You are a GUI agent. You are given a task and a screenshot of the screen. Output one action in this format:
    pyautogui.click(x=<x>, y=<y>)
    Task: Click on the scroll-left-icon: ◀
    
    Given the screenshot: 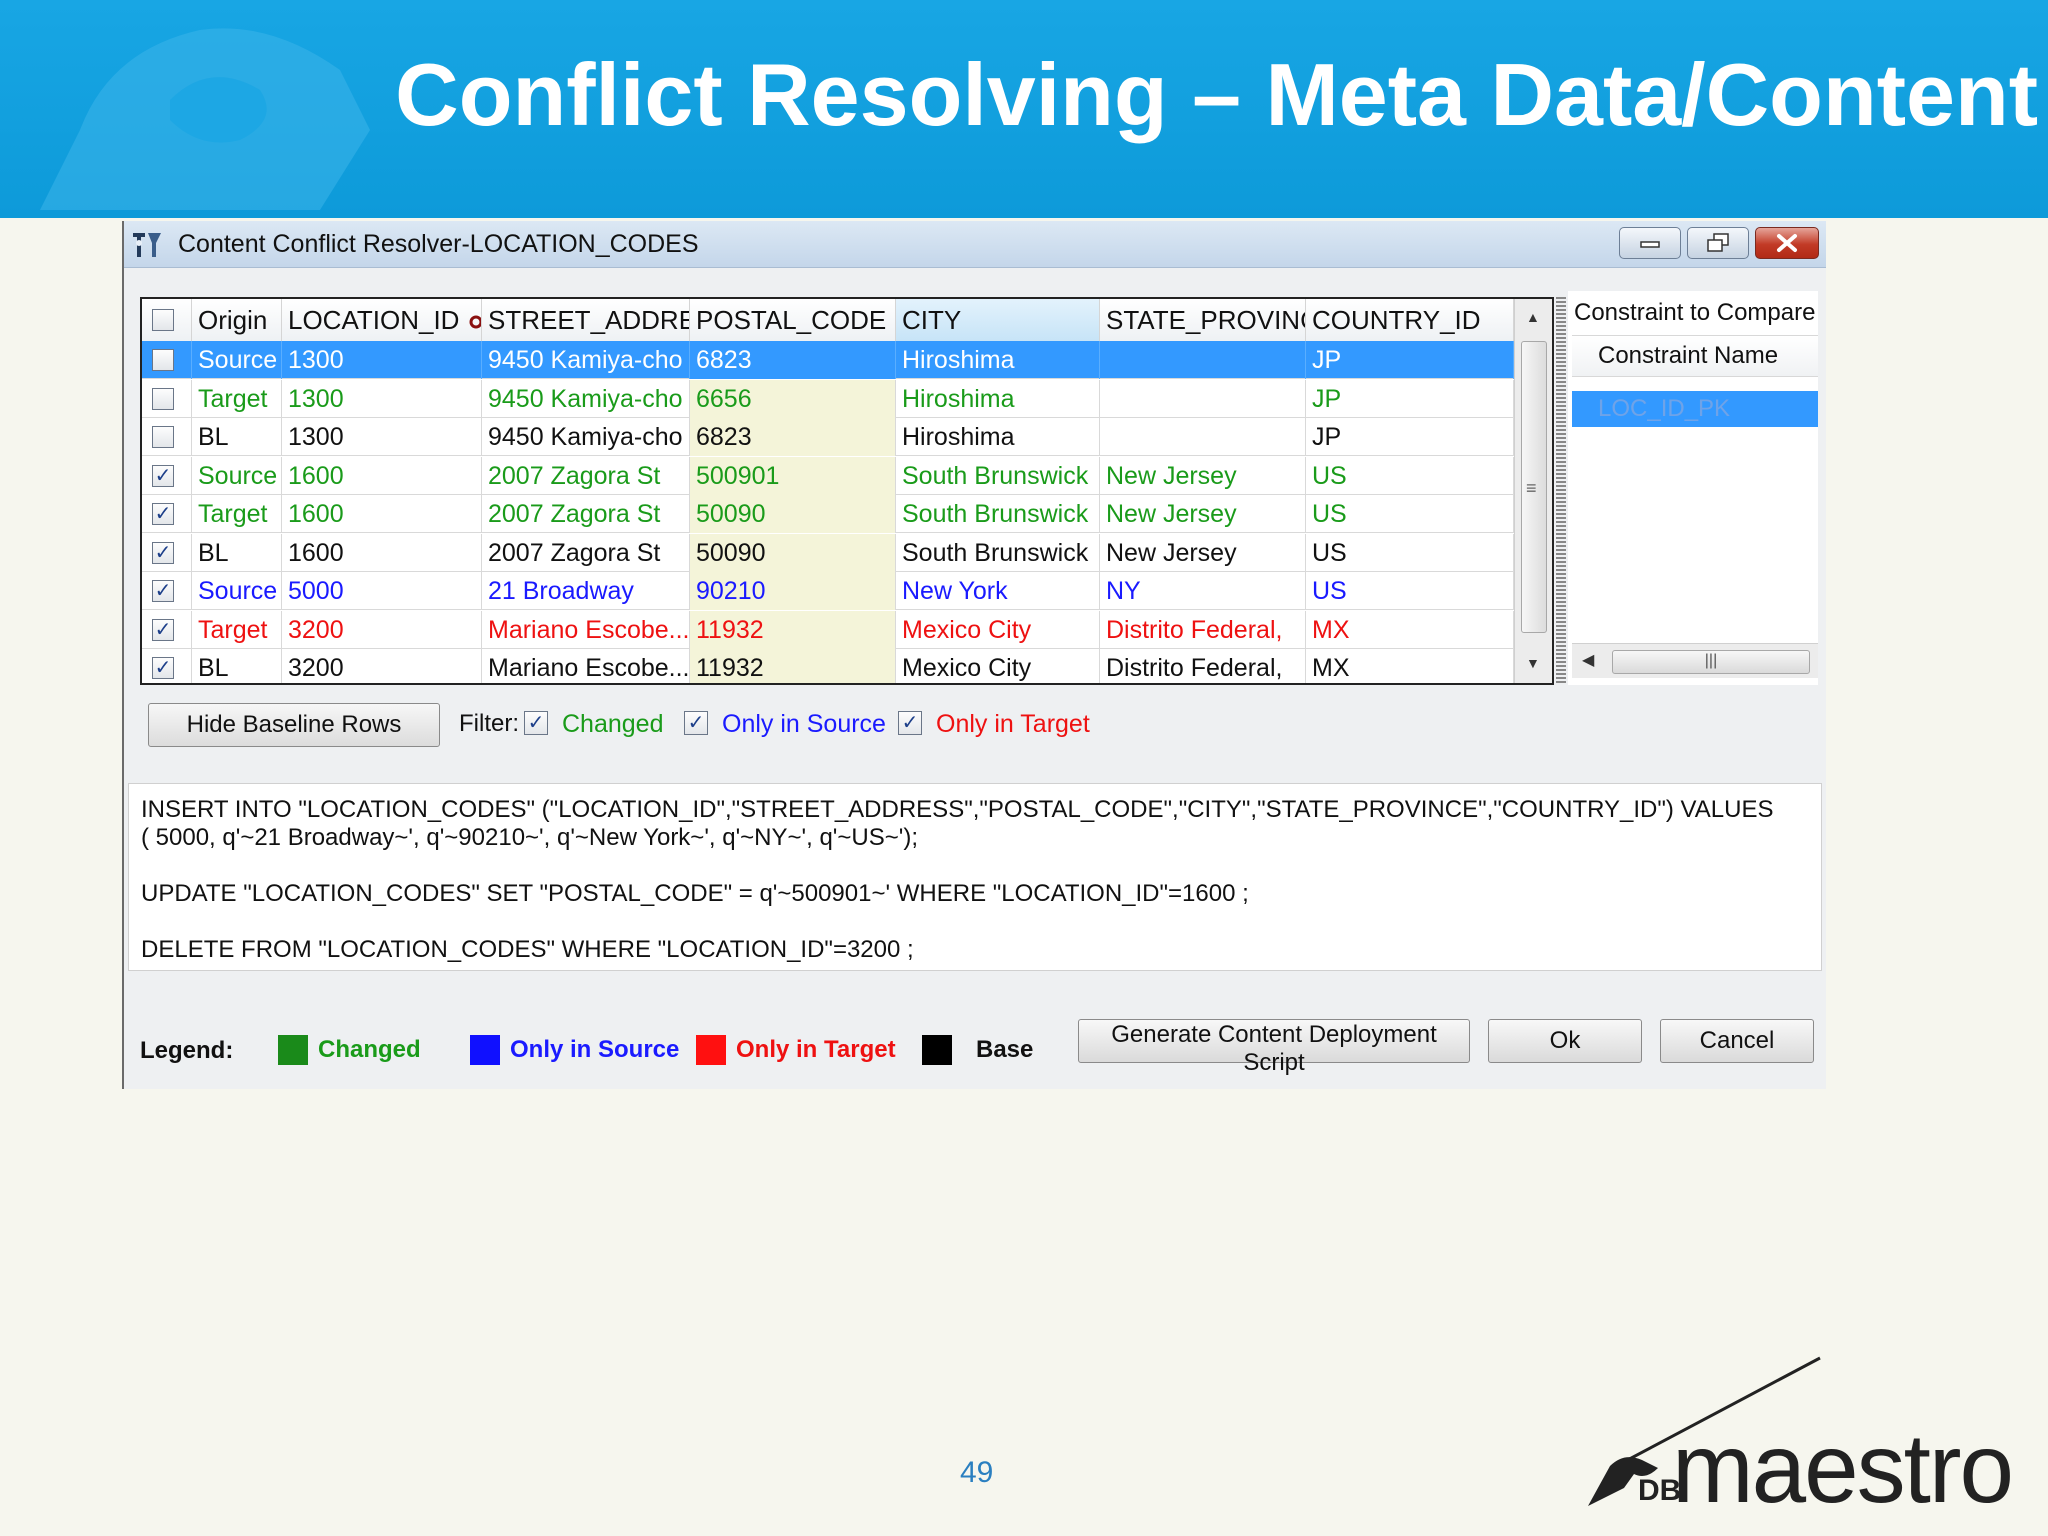 What is the action you would take?
    pyautogui.click(x=1588, y=660)
    